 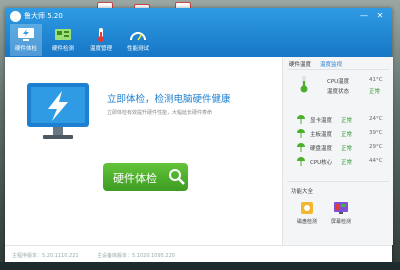 I want to click on checkup-headline: 立即体检，检测电脑硬件健康, so click(x=169, y=99).